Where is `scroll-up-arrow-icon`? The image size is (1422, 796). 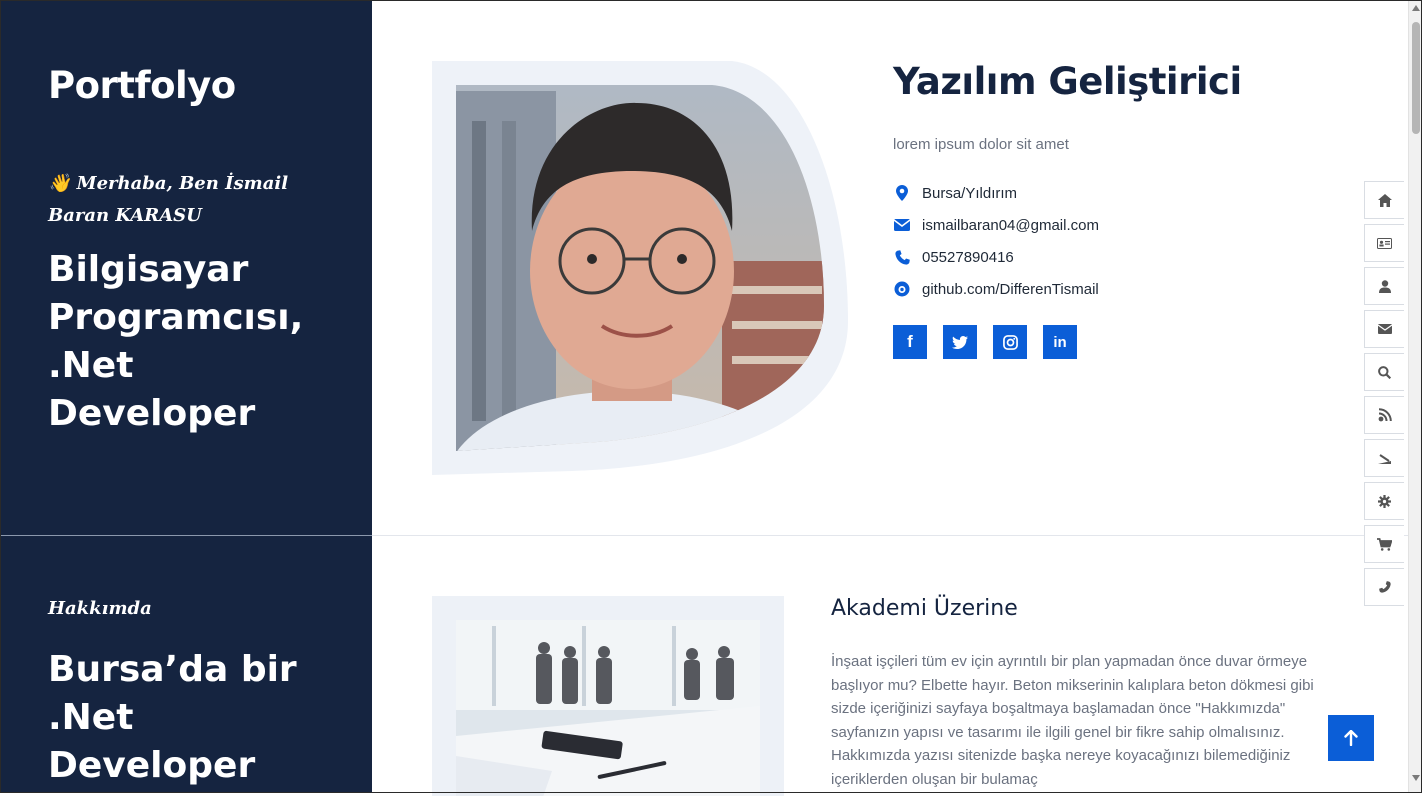
scroll-up-arrow-icon is located at coordinates (1416, 8).